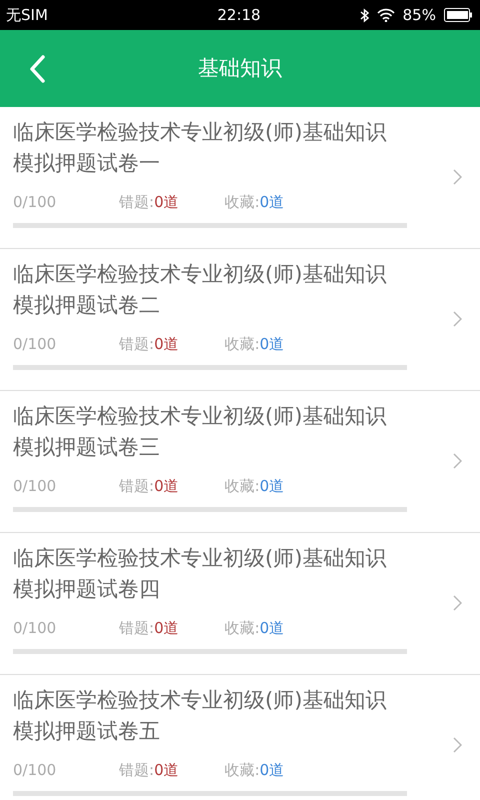 The image size is (480, 800). Describe the element at coordinates (239, 15) in the screenshot. I see `clock-text: 22:18` at that location.